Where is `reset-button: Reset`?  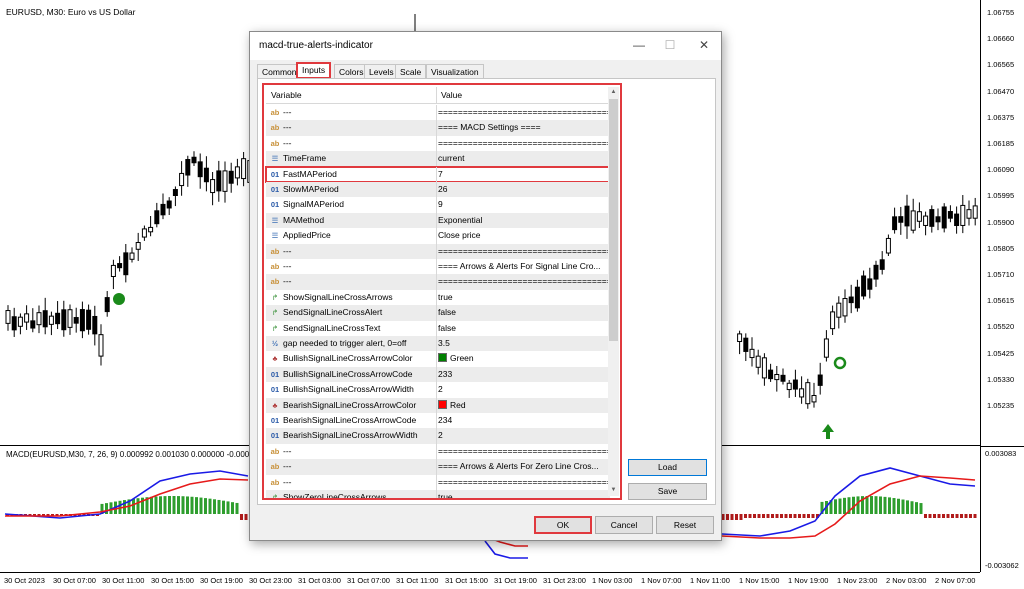
reset-button: Reset is located at coordinates (685, 525).